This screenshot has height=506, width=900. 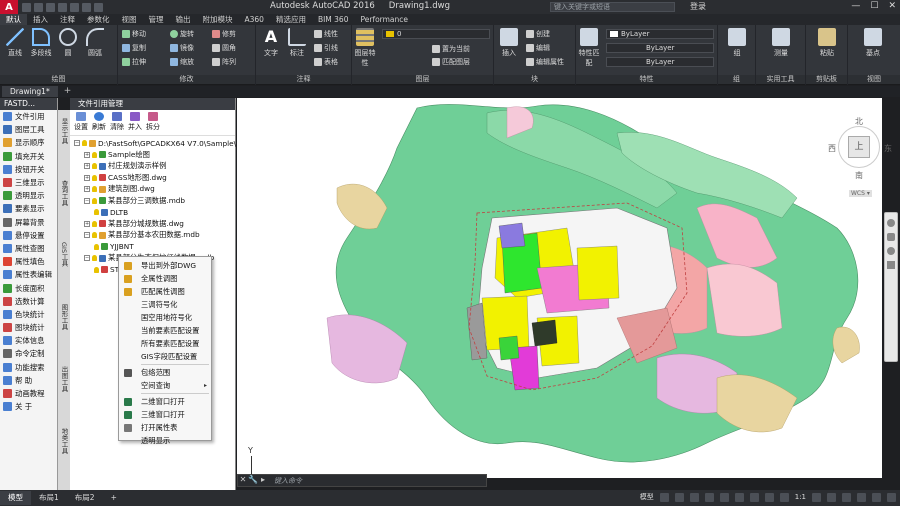 What do you see at coordinates (326, 62) in the screenshot?
I see `table-button: 表格` at bounding box center [326, 62].